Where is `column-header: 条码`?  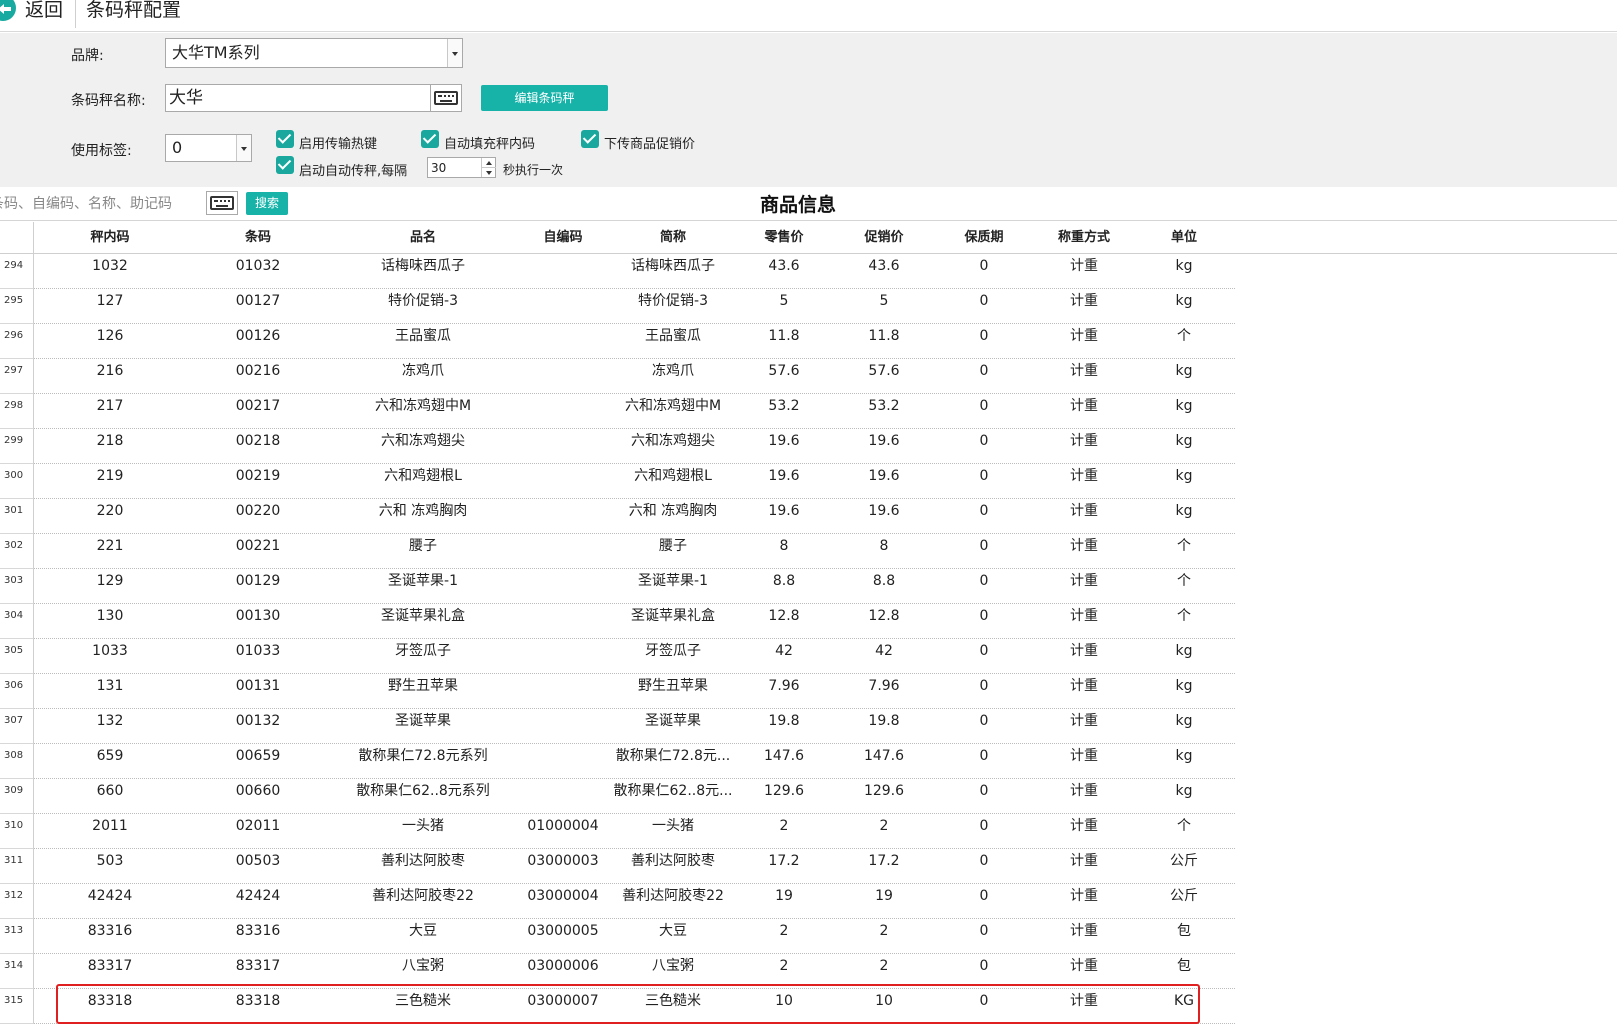
column-header: 条码 is located at coordinates (258, 238).